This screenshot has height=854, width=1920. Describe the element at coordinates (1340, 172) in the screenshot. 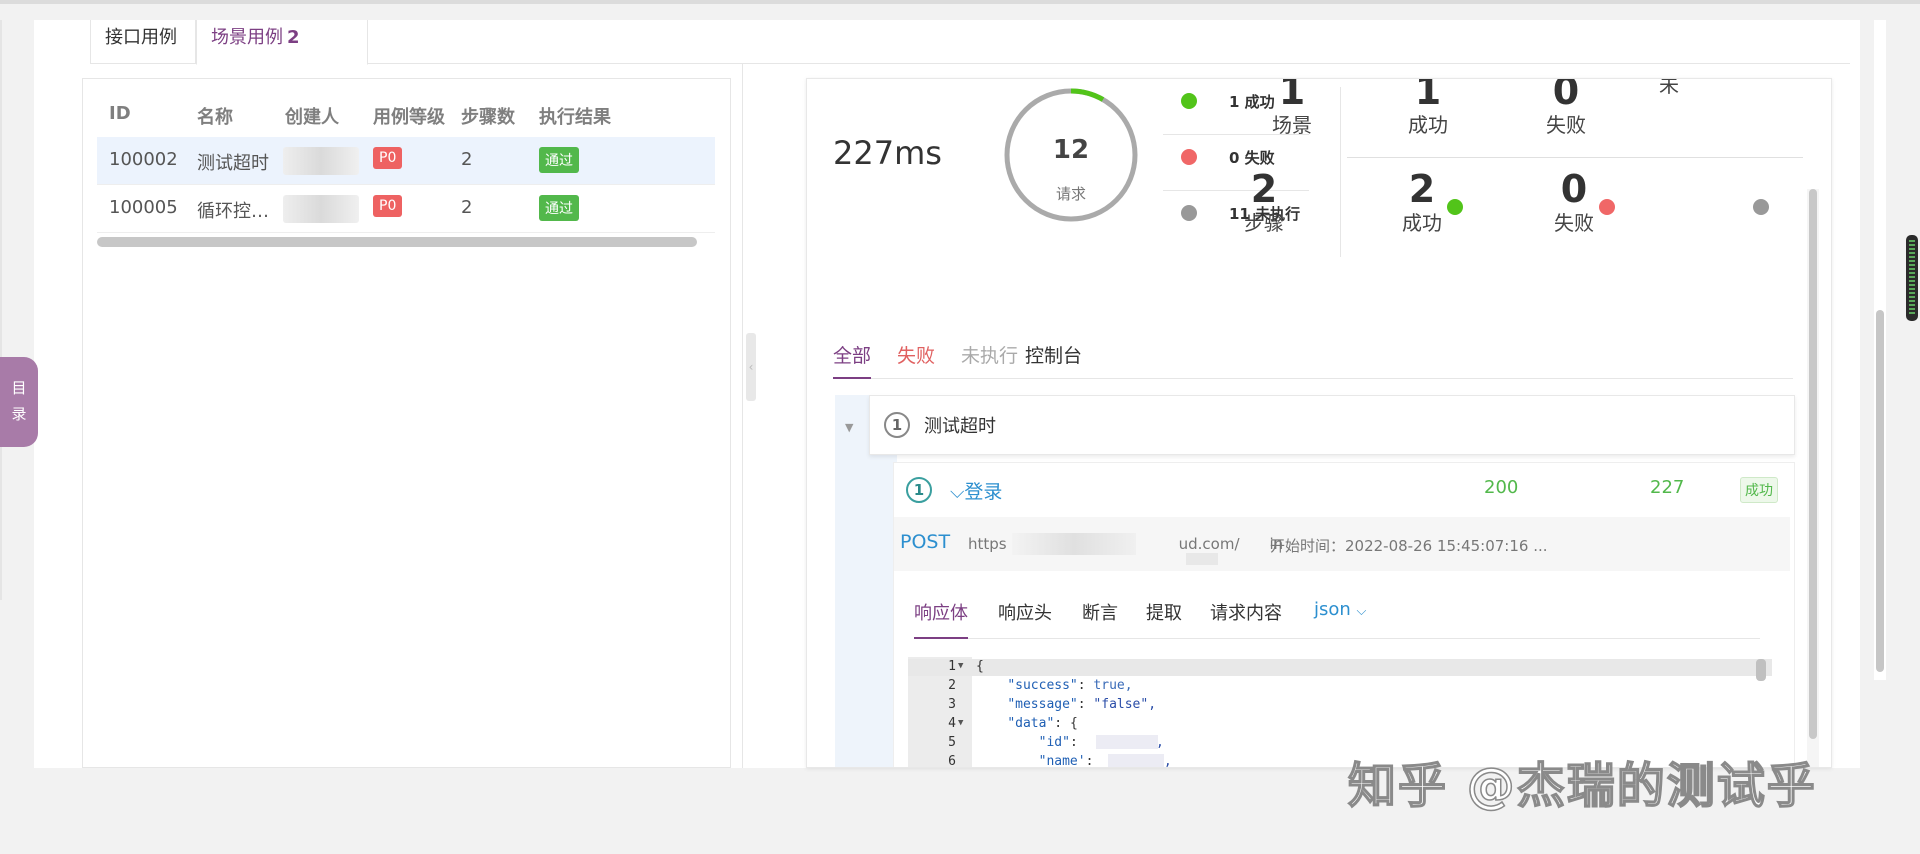

I see `summary-divider` at that location.